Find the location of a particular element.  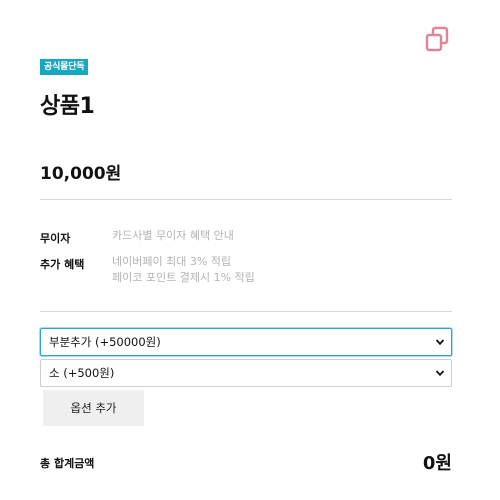

extra-benefit-label: 추가 혜택 is located at coordinates (62, 264).